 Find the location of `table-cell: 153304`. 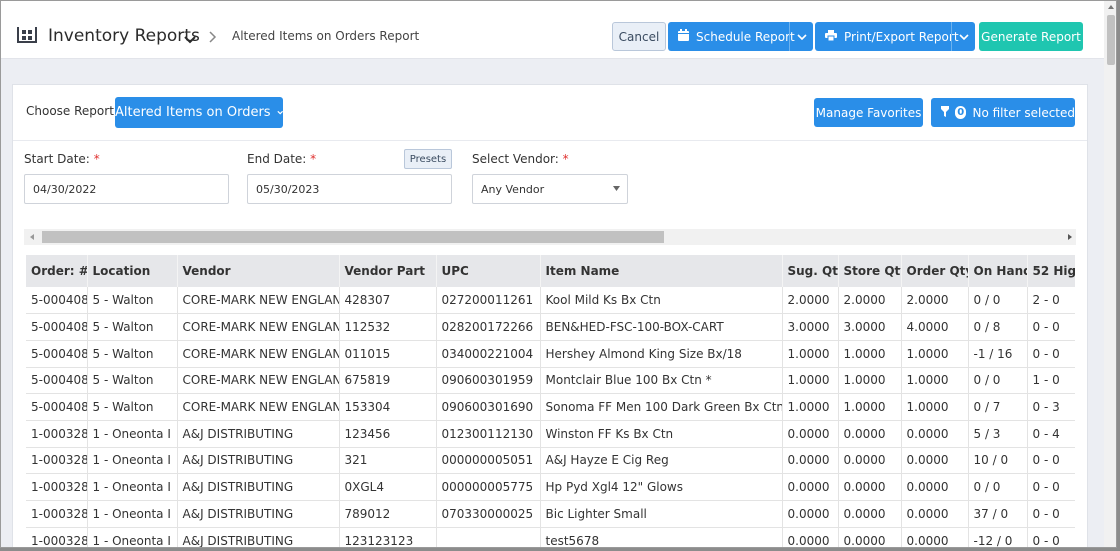

table-cell: 153304 is located at coordinates (388, 407).